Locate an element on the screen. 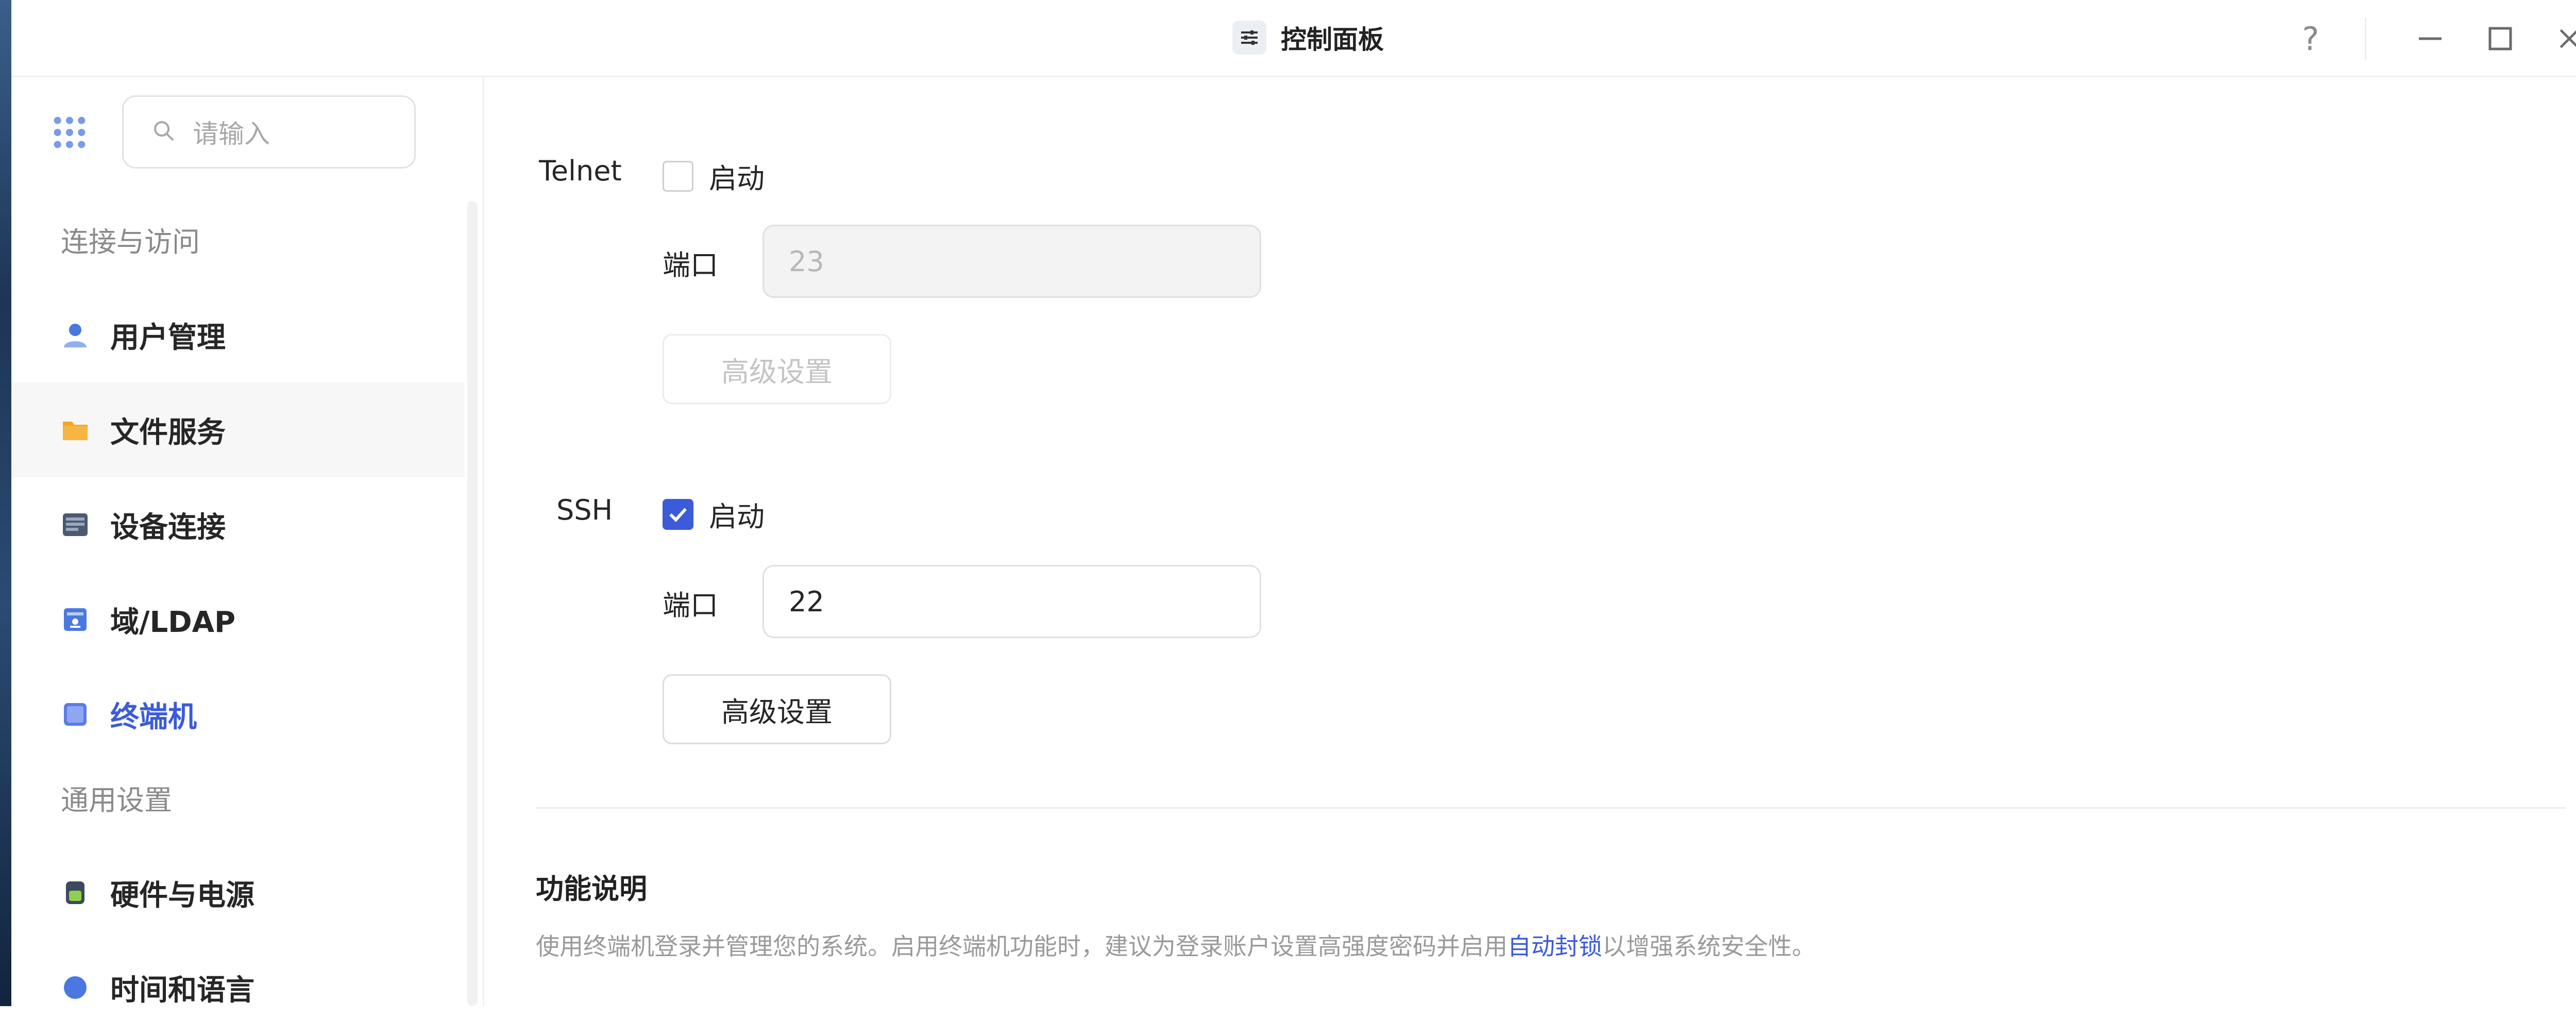 This screenshot has height=1035, width=2576. search-input: 请输入 is located at coordinates (269, 132).